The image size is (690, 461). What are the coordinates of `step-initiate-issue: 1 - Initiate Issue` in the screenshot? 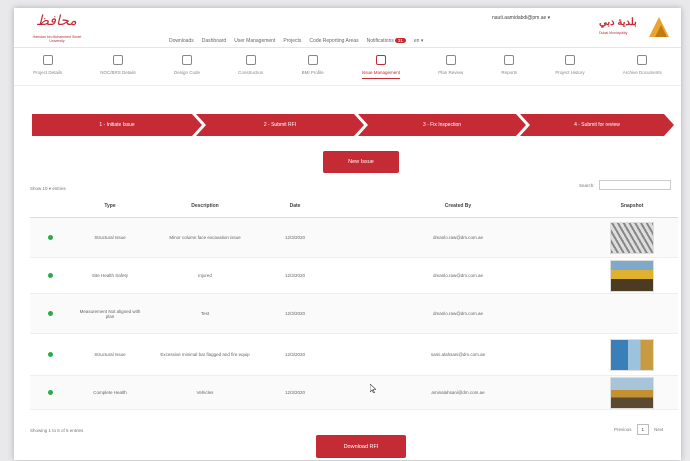 It's located at (117, 125).